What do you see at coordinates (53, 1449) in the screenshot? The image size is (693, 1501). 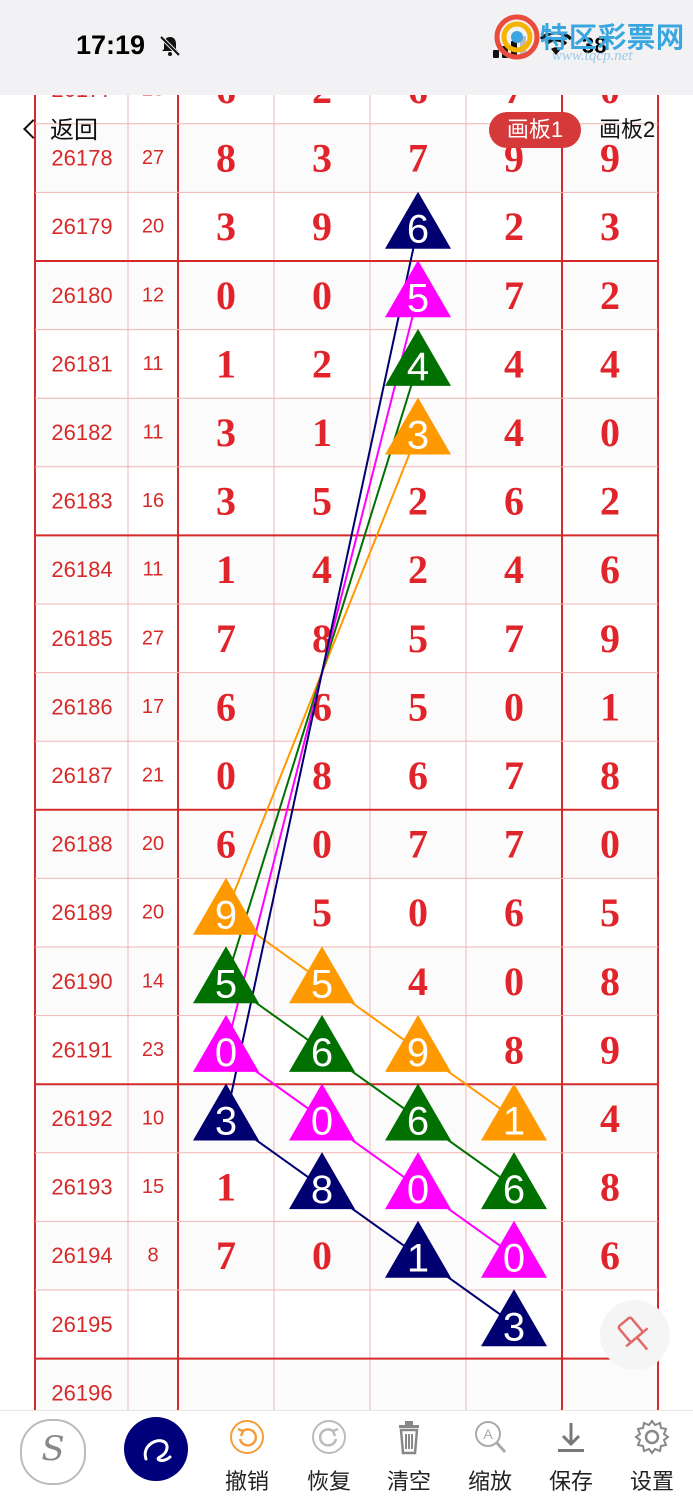 I see `s-curve-icon: S` at bounding box center [53, 1449].